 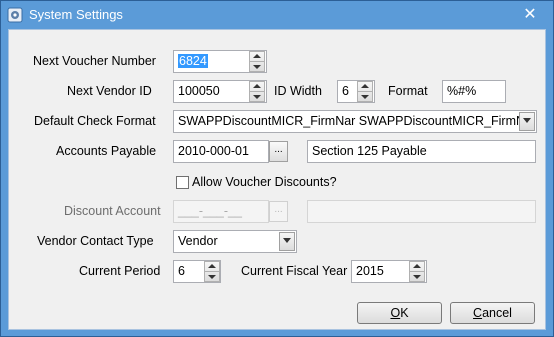 I want to click on accounts-payable-value: 2010-000-01, so click(x=213, y=151).